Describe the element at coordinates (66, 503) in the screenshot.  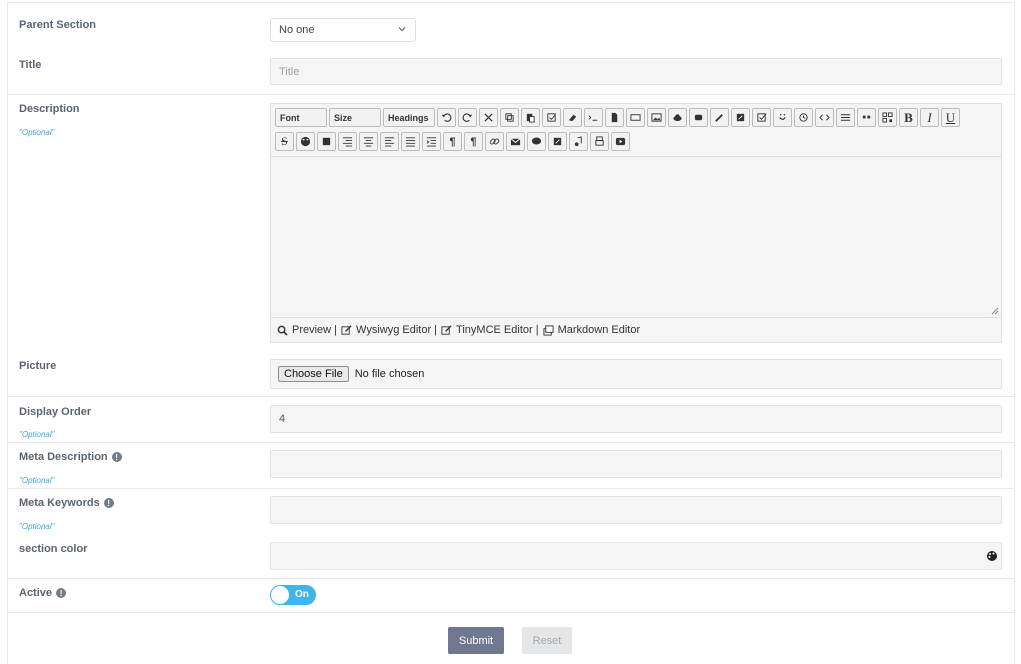
I see `meta-keywords-label: Meta Keywords!` at that location.